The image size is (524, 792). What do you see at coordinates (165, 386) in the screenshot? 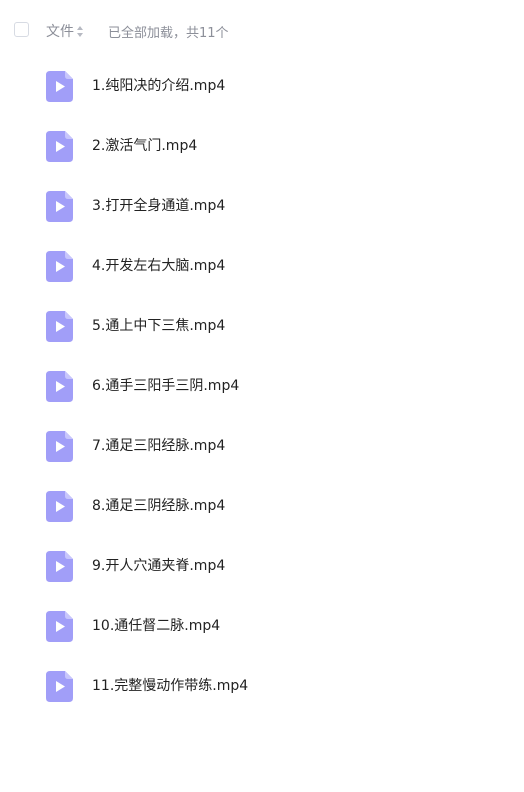
I see `file-name: 6.通手三阳手三阴.mp4` at bounding box center [165, 386].